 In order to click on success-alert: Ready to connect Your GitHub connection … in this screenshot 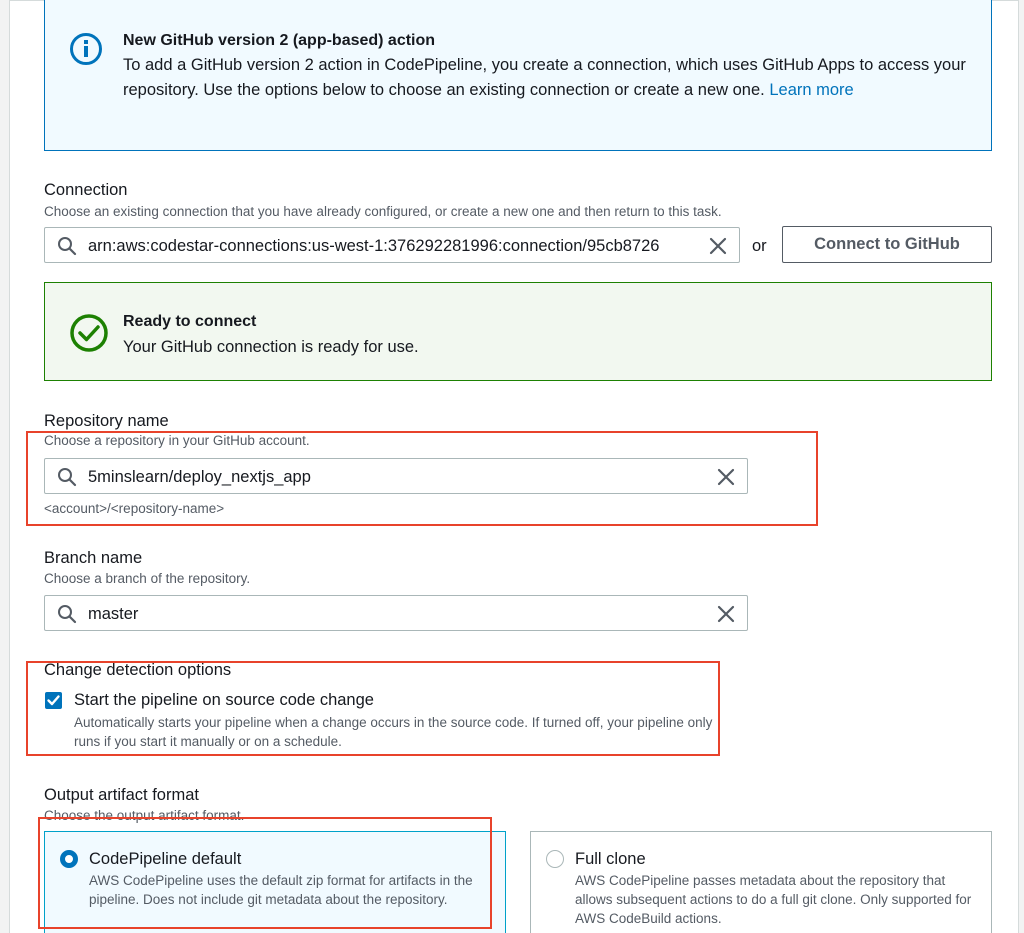, I will do `click(518, 331)`.